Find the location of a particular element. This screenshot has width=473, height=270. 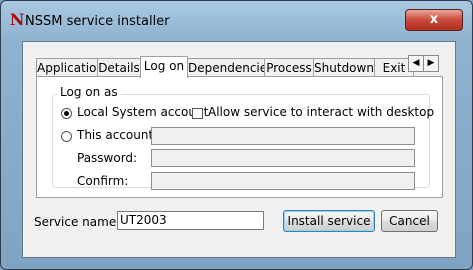

local-system-label: Local System account is located at coordinates (143, 112).